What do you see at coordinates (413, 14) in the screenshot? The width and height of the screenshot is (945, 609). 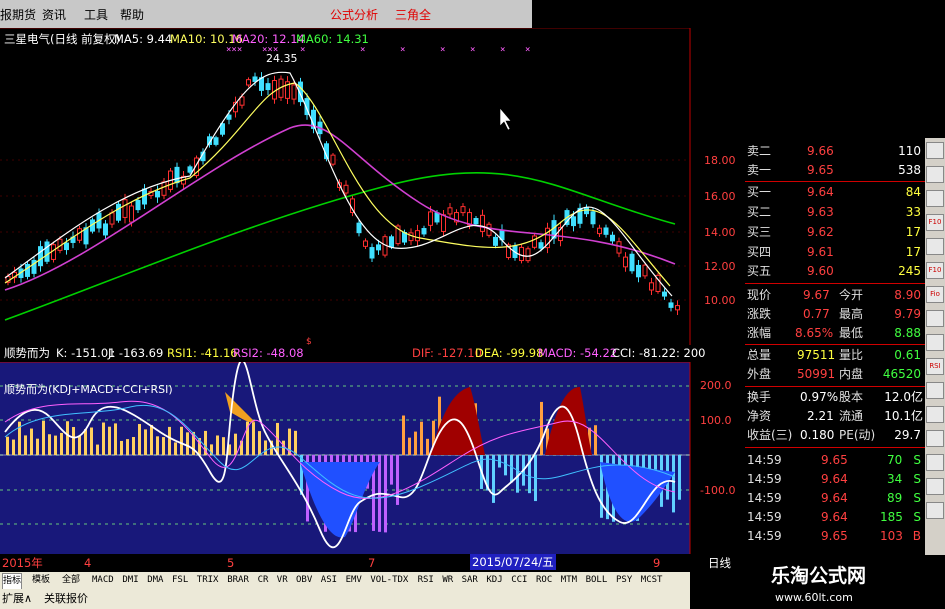 I see `menu-triangle: 三角全` at bounding box center [413, 14].